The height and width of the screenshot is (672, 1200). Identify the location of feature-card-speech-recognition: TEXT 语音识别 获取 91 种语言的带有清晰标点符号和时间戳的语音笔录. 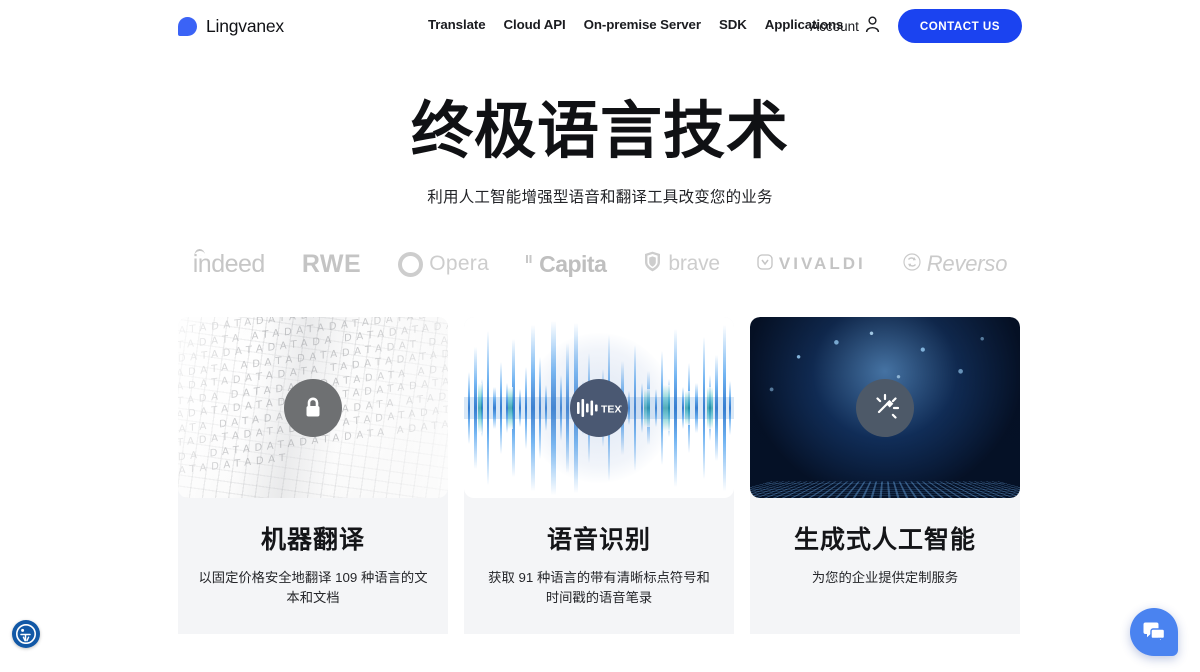
(599, 476).